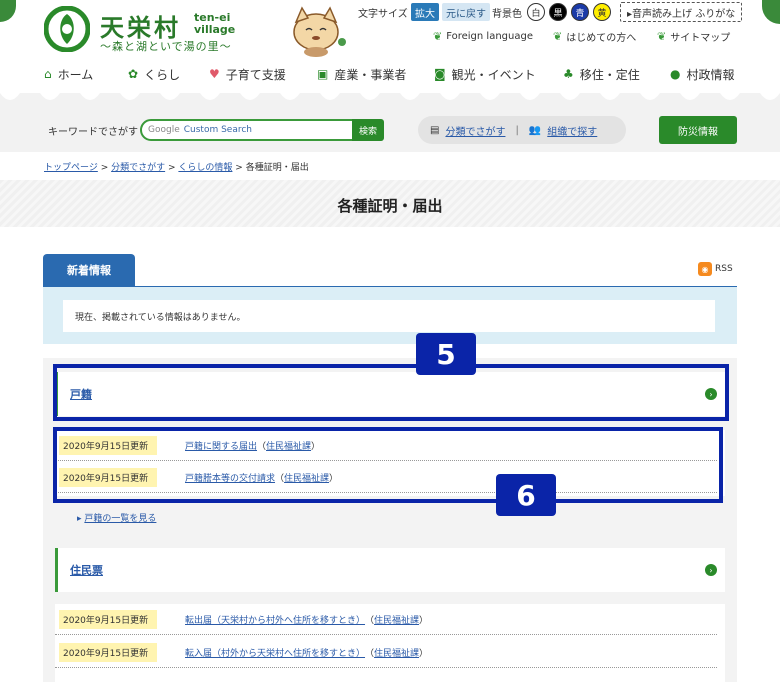 The height and width of the screenshot is (682, 780). What do you see at coordinates (205, 168) in the screenshot?
I see `breadcrumb-life: くらしの情報` at bounding box center [205, 168].